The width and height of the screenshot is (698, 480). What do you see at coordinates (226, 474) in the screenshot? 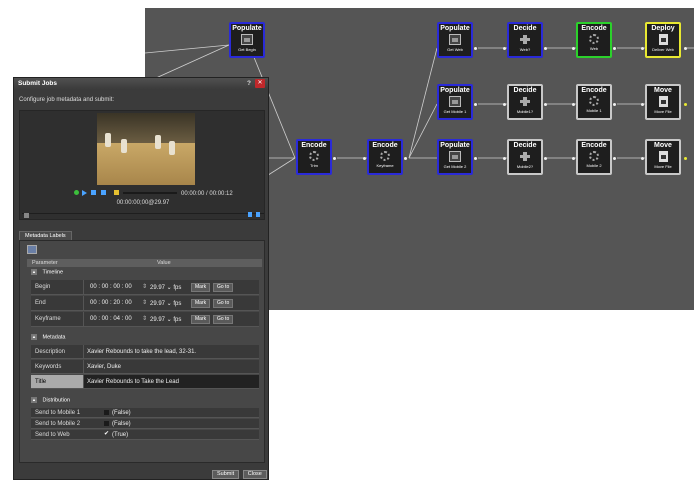
I see `submit-button: Submit` at bounding box center [226, 474].